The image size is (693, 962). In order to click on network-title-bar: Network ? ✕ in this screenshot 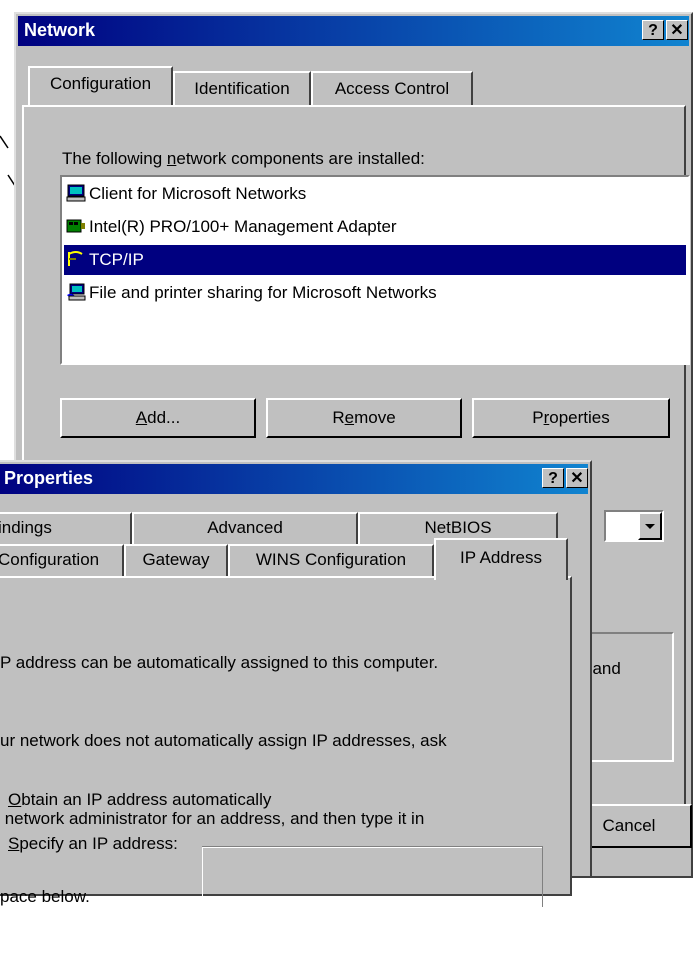, I will do `click(353, 31)`.